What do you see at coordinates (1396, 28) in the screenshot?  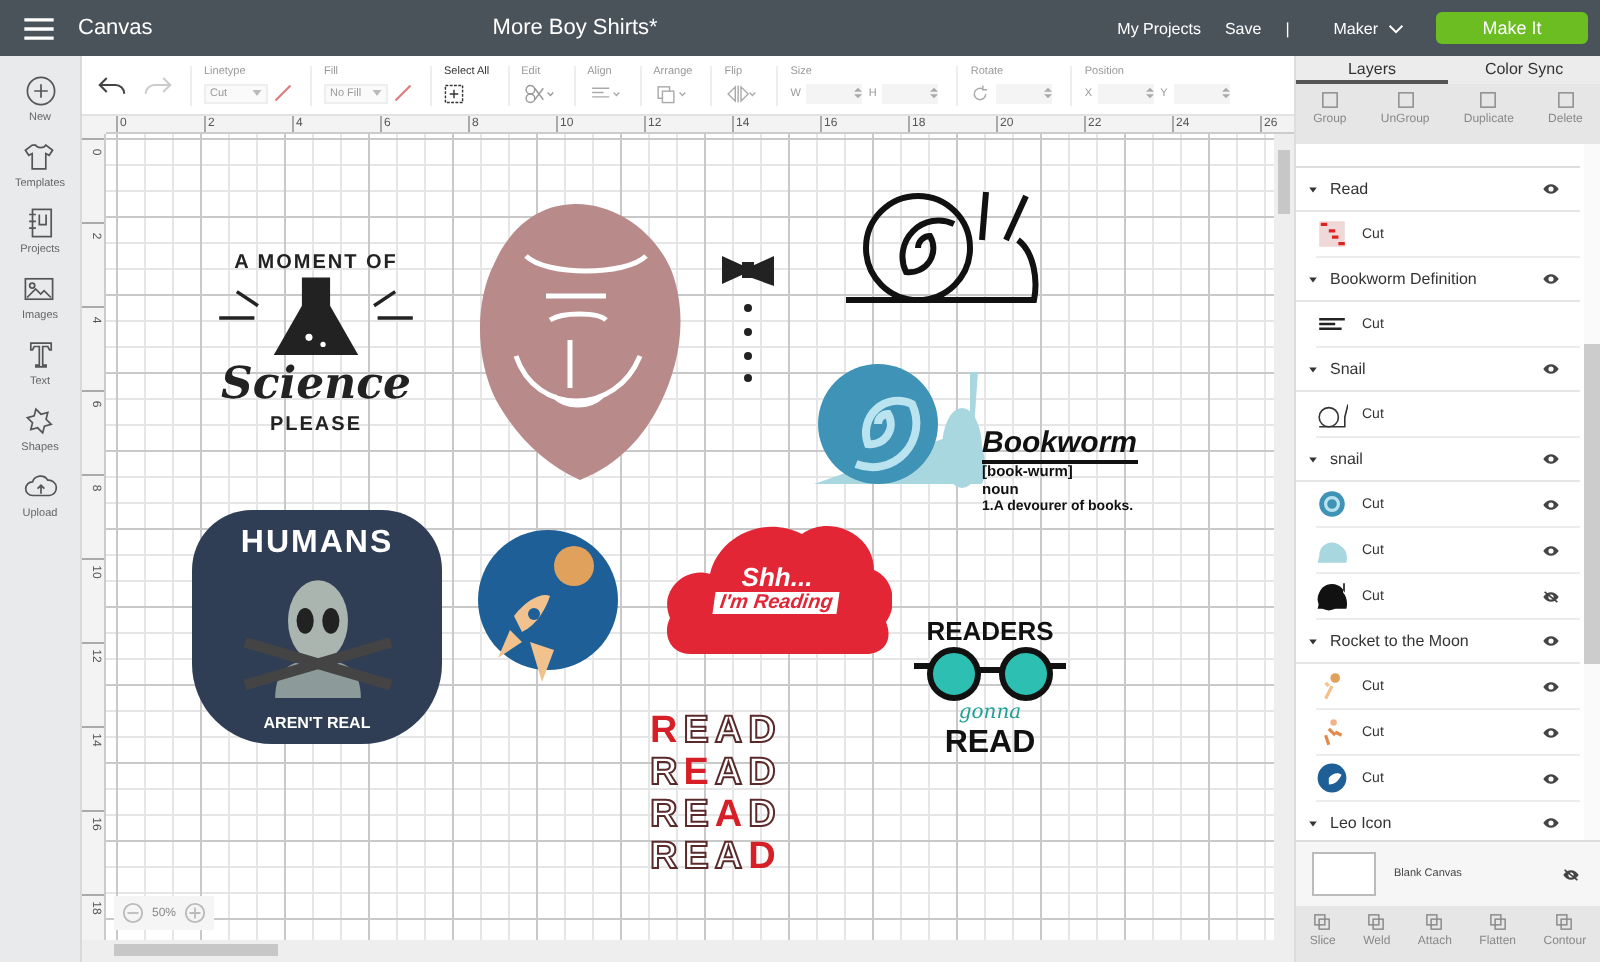 I see `chevron-icon` at bounding box center [1396, 28].